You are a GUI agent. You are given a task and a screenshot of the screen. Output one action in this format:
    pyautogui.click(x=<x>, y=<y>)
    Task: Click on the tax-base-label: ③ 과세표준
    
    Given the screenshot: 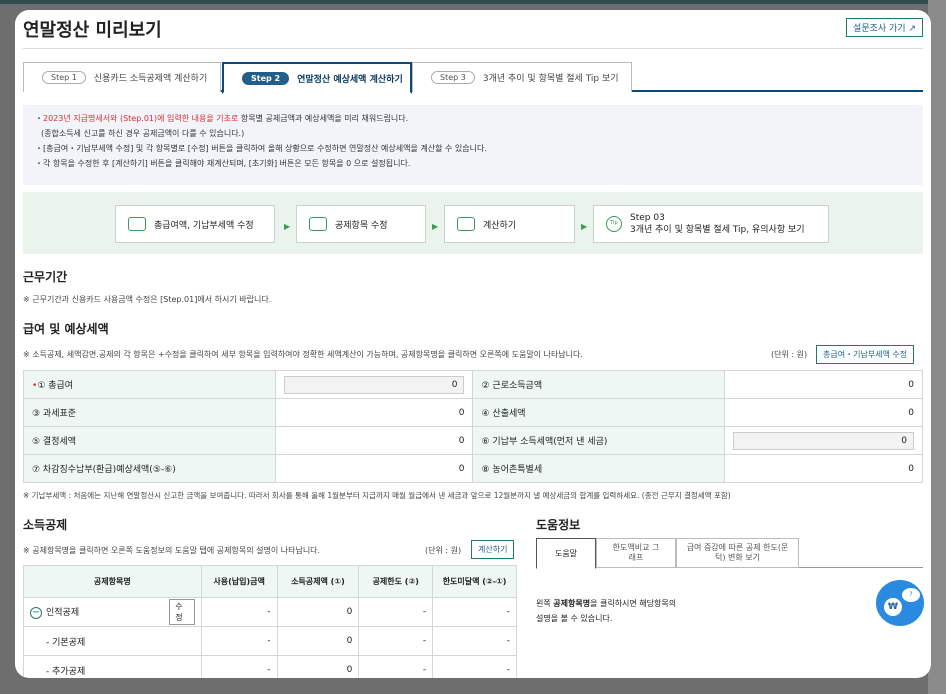 What is the action you would take?
    pyautogui.click(x=149, y=412)
    